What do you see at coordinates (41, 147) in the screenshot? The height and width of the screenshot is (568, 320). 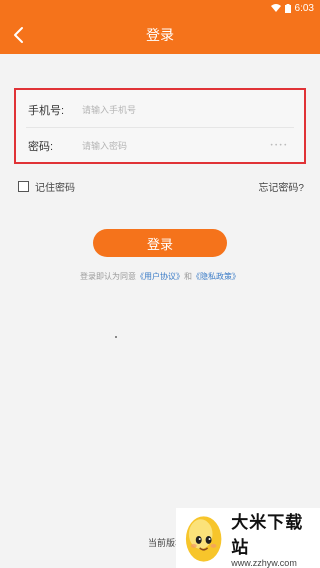 I see `password-label: 密码:` at bounding box center [41, 147].